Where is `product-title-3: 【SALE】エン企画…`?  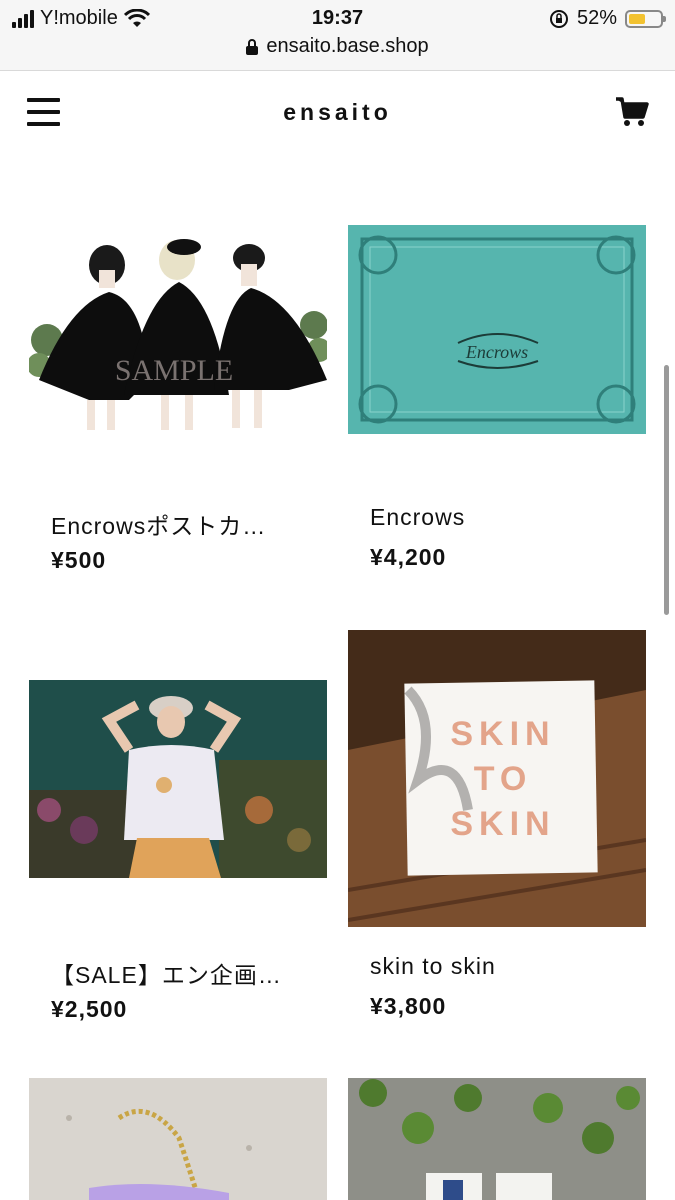
product-title-3: 【SALE】エン企画… is located at coordinates (166, 973).